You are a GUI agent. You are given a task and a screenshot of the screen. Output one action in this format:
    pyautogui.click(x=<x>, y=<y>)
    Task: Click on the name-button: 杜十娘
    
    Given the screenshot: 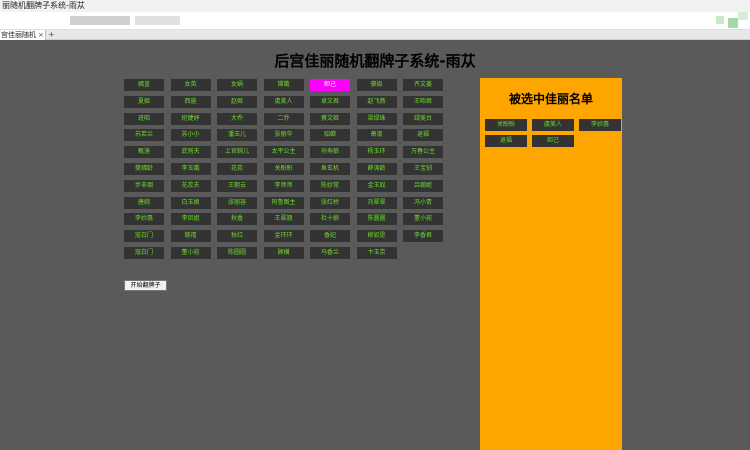 What is the action you would take?
    pyautogui.click(x=330, y=219)
    